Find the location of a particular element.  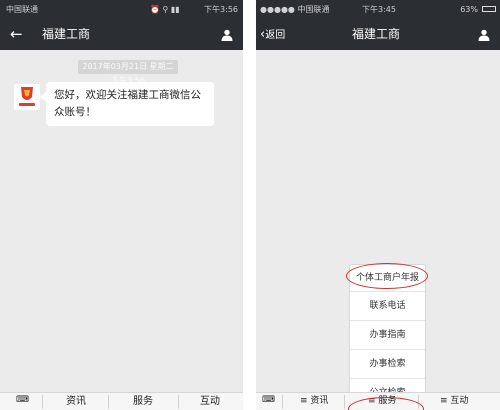

menu-bar: ⌨ 资讯 服务 互动 is located at coordinates (121, 401).